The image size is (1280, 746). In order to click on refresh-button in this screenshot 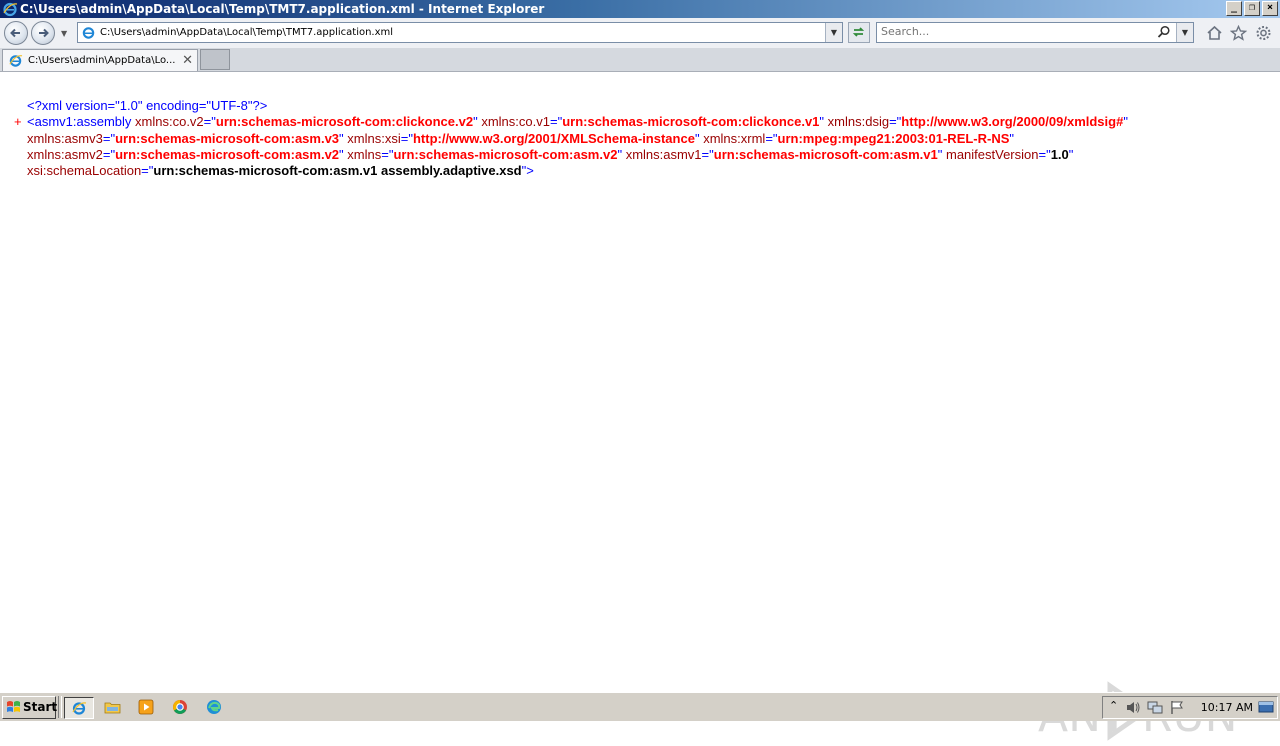, I will do `click(859, 32)`.